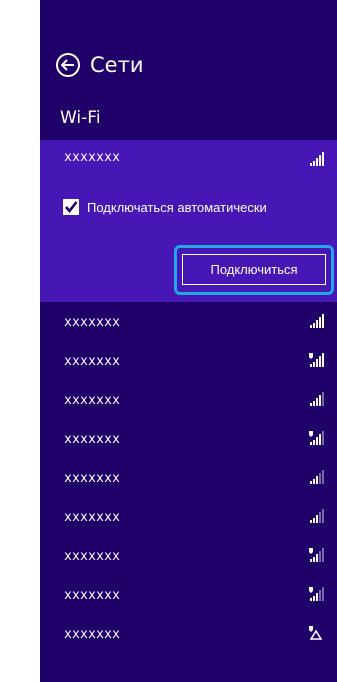 This screenshot has width=337, height=682. What do you see at coordinates (68, 65) in the screenshot?
I see `back-arrow-icon` at bounding box center [68, 65].